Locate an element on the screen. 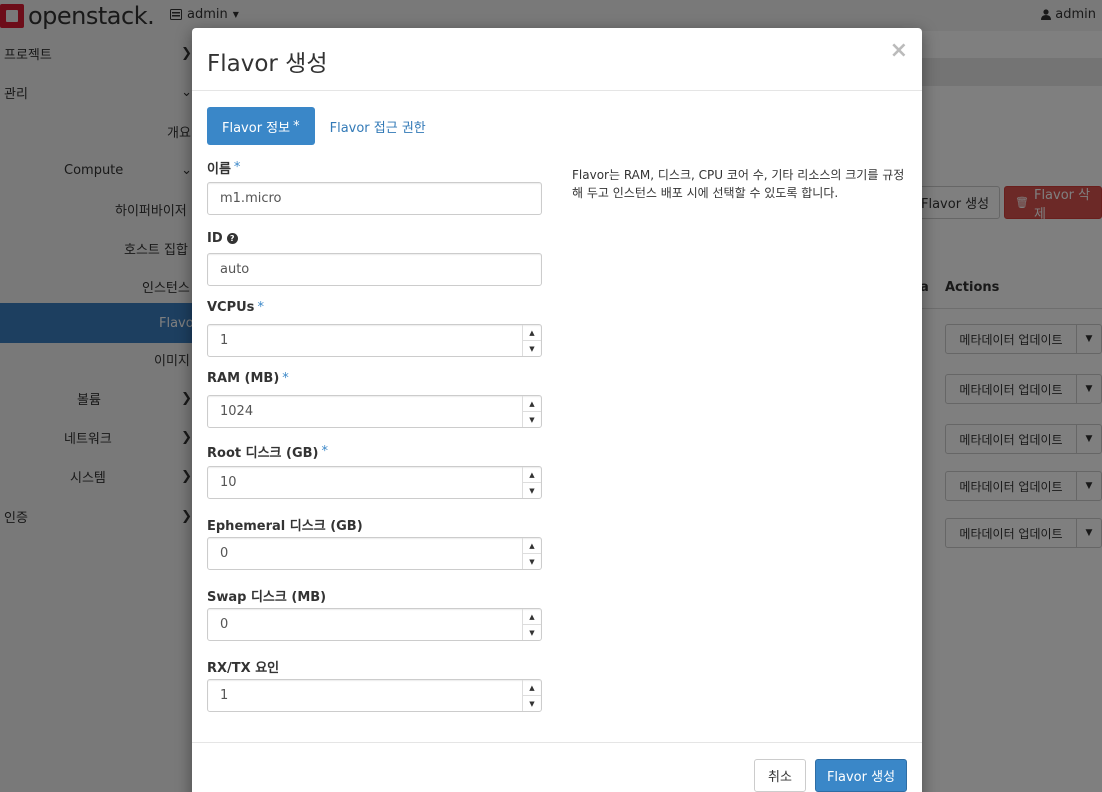  ephemeral-spinner: ▲ ▼ is located at coordinates (531, 553).